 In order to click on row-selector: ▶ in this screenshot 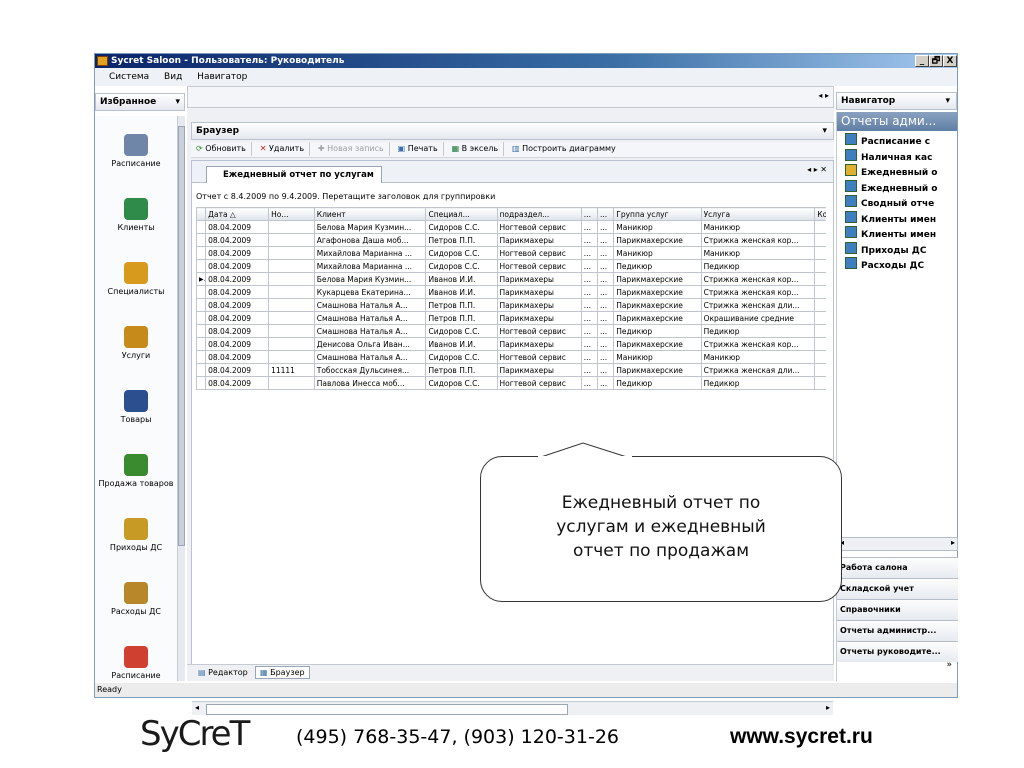, I will do `click(201, 279)`.